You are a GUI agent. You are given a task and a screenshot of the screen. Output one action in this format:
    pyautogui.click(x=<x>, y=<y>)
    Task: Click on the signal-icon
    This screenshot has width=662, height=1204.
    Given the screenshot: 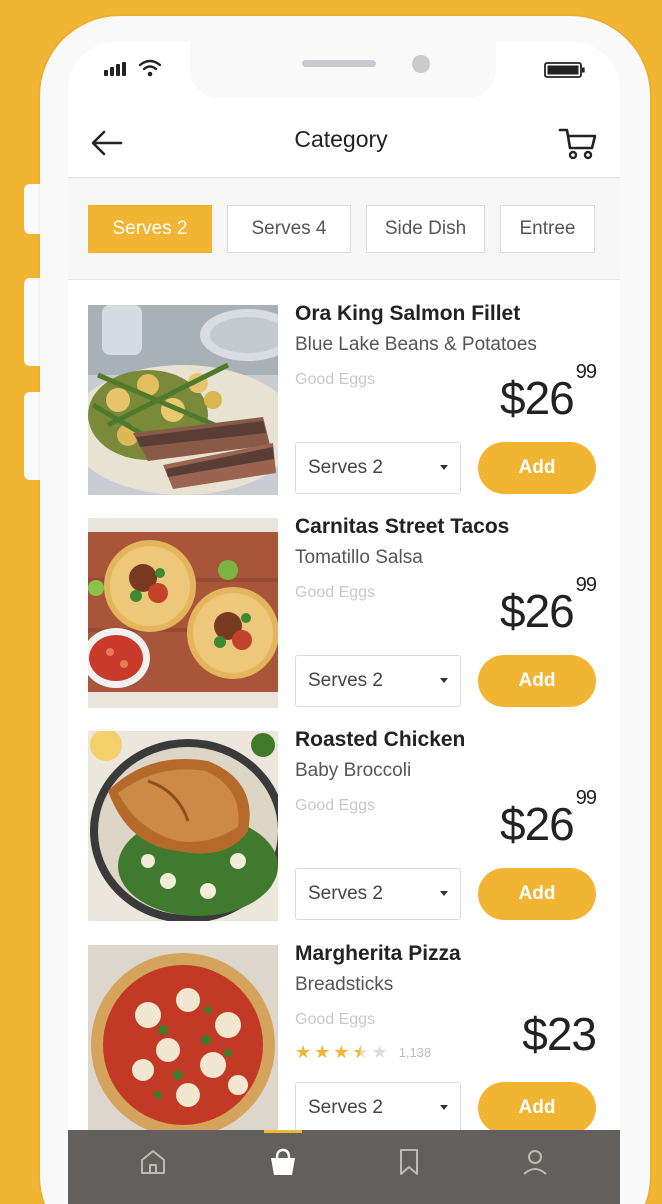 What is the action you would take?
    pyautogui.click(x=115, y=69)
    